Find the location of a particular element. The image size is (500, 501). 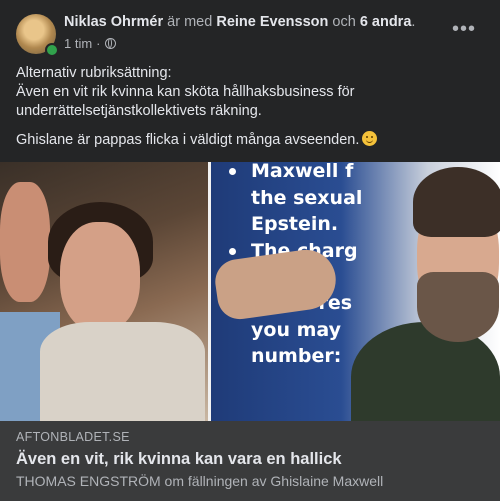

tagged-person: Reine Evensson is located at coordinates (272, 22).